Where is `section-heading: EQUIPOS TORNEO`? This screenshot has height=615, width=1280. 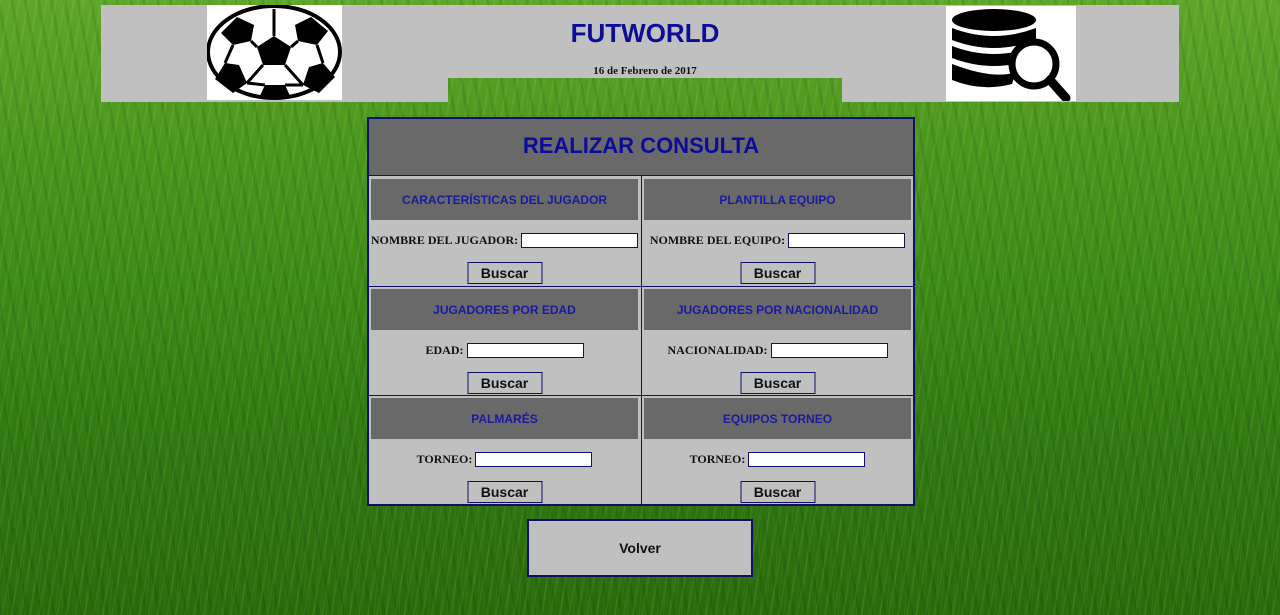
section-heading: EQUIPOS TORNEO is located at coordinates (777, 418).